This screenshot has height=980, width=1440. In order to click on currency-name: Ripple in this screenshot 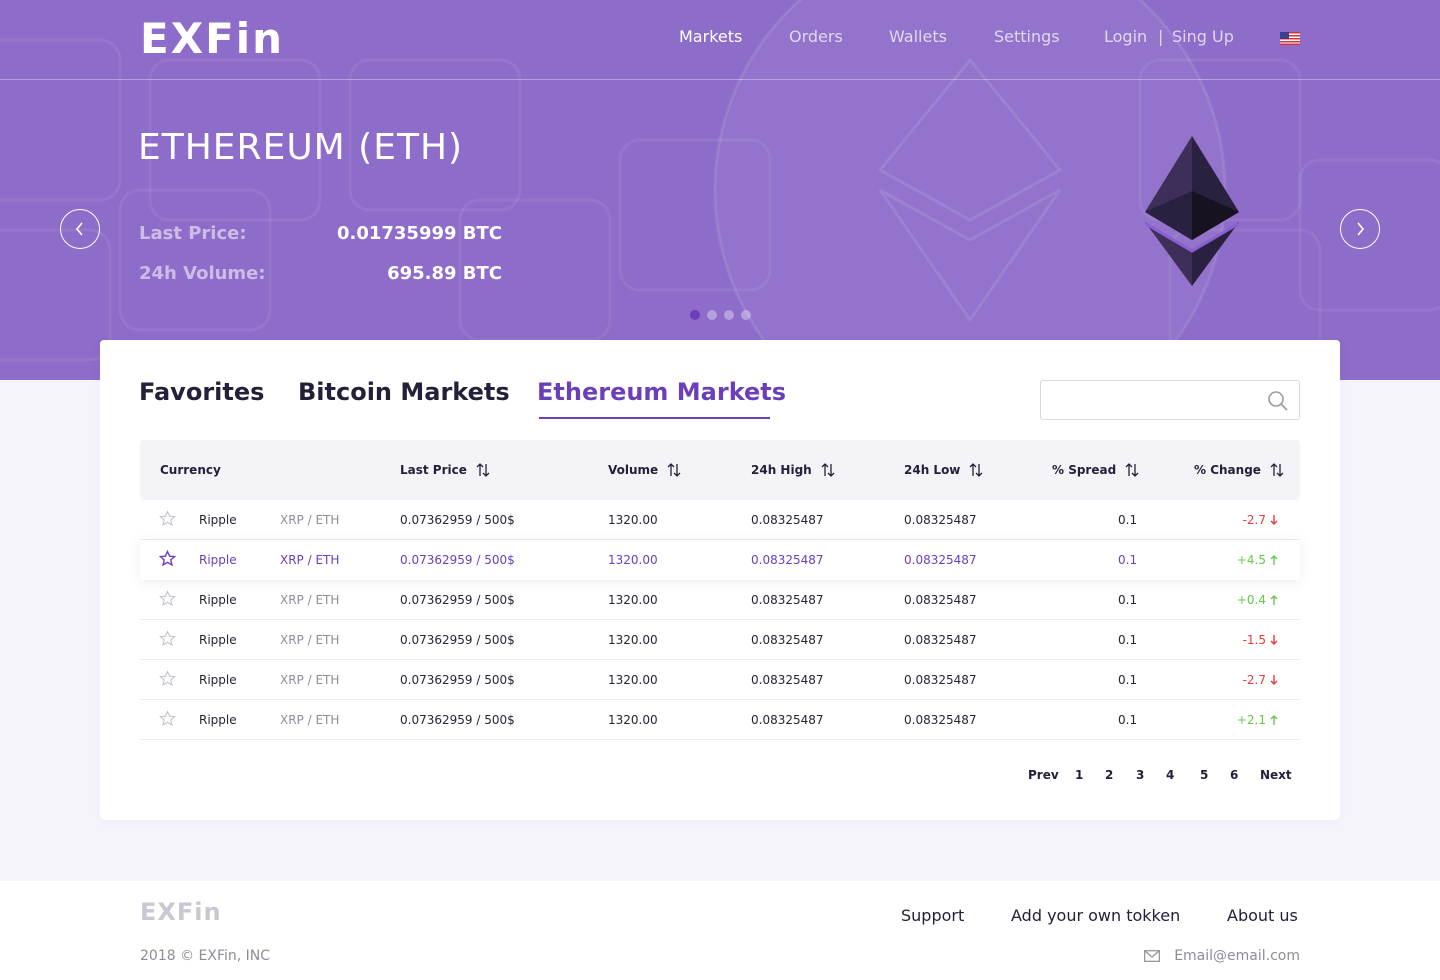, I will do `click(218, 600)`.